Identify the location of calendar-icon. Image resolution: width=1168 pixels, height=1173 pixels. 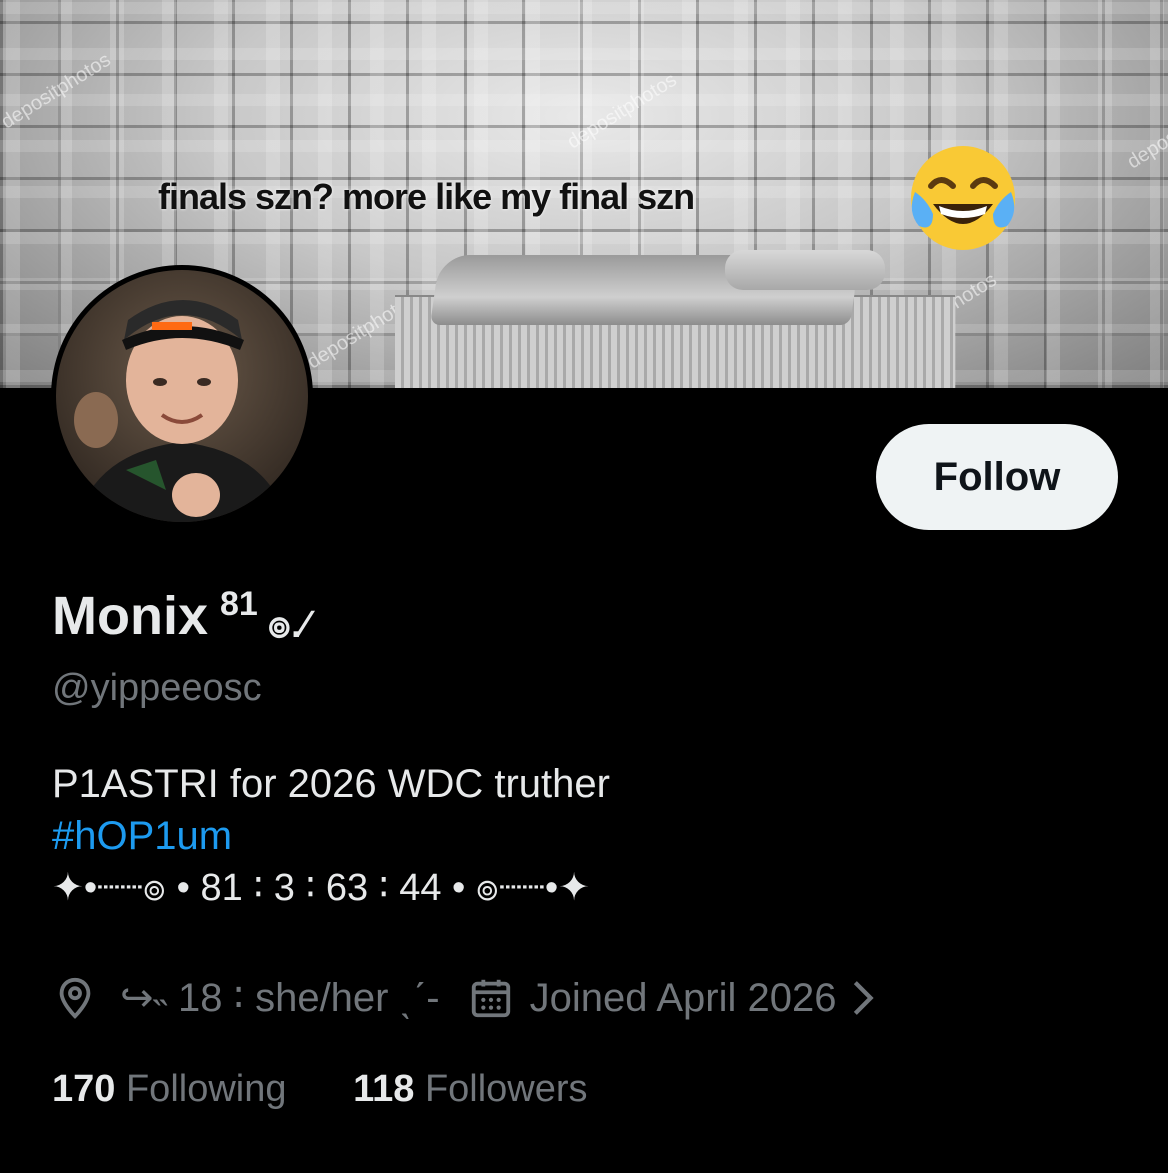
(490, 998).